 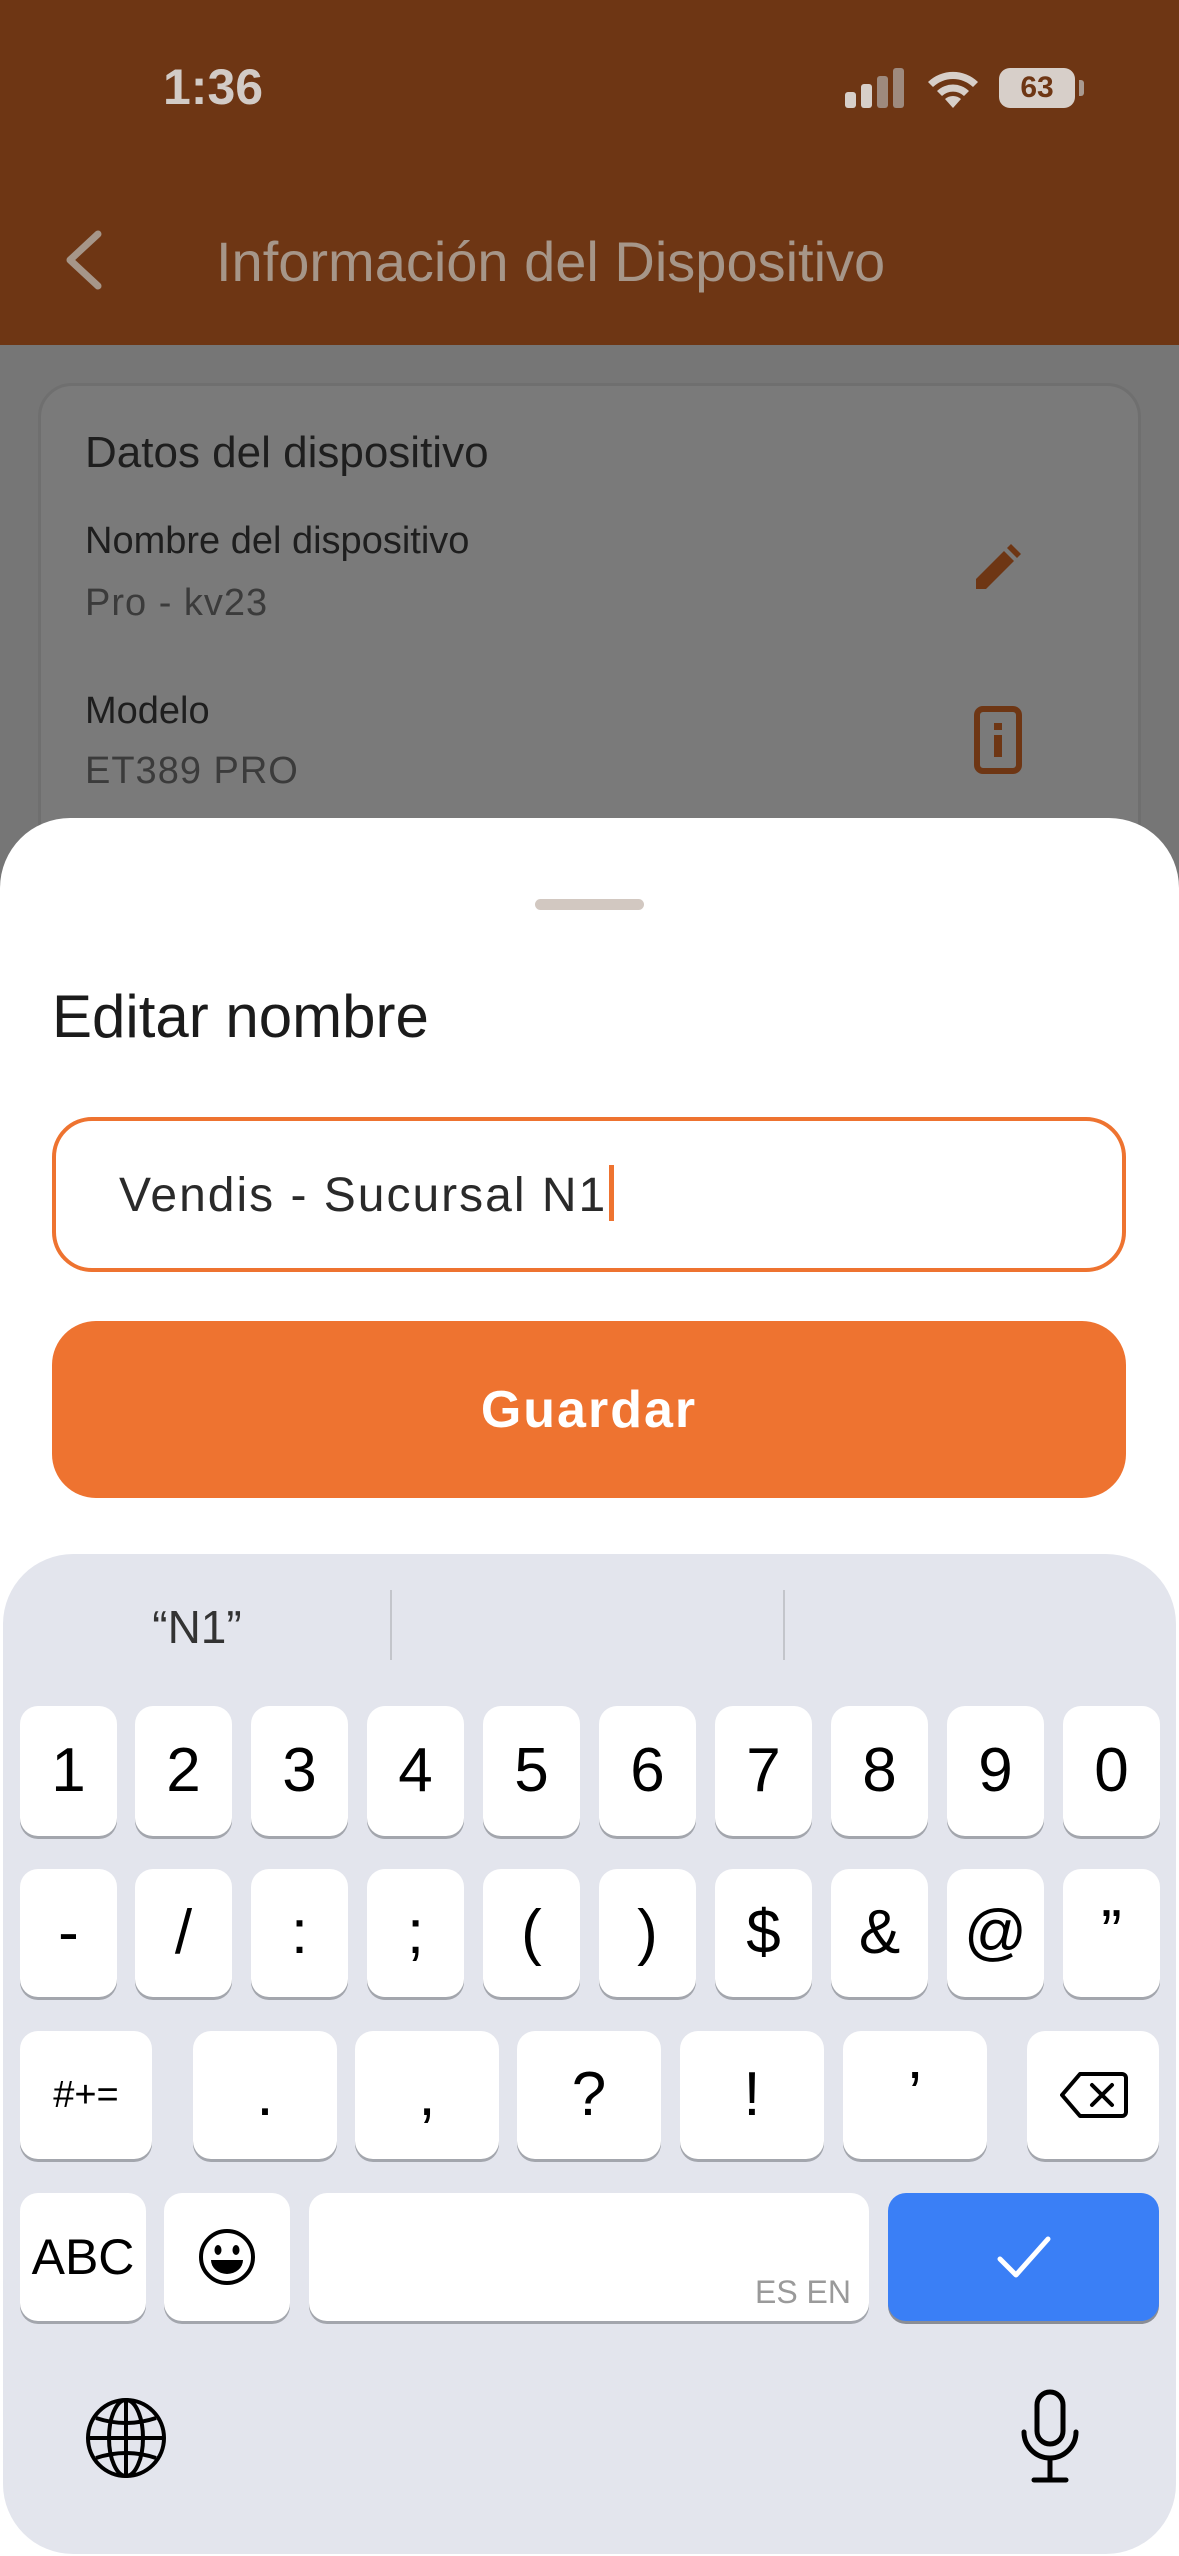 I want to click on key-apostrophe: ’, so click(x=915, y=2095).